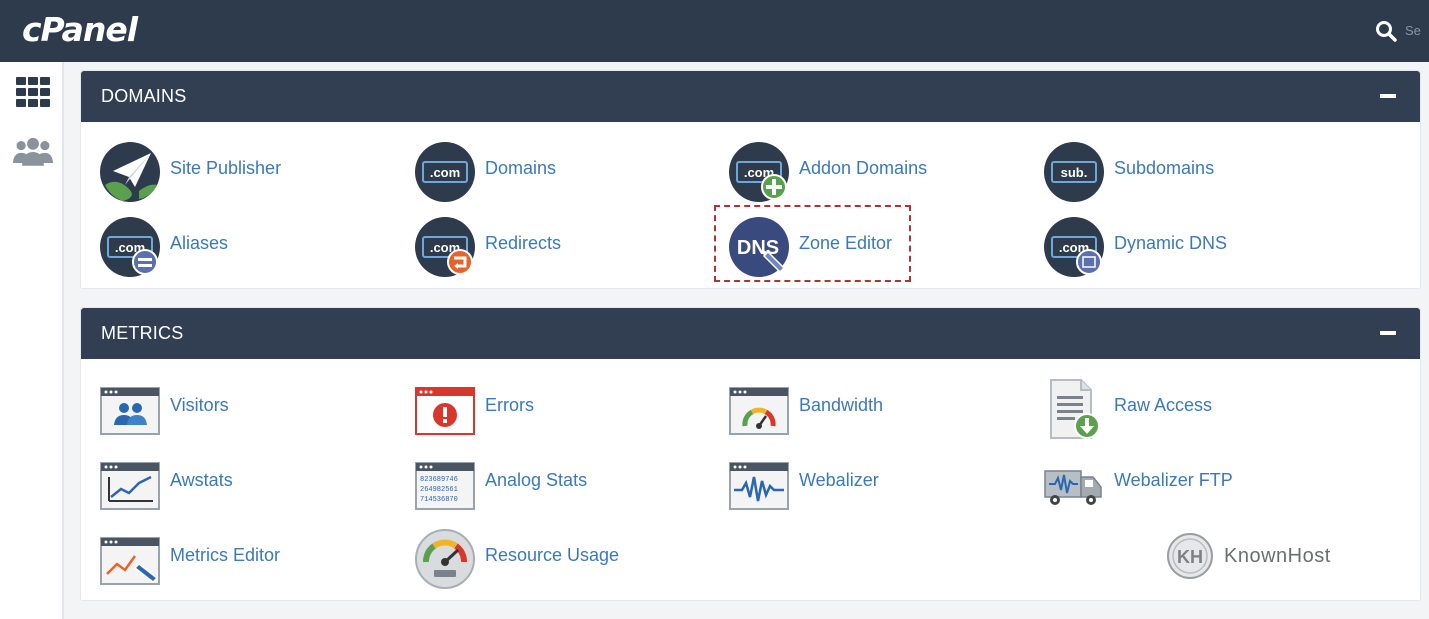 The image size is (1429, 619). Describe the element at coordinates (1073, 487) in the screenshot. I see `webalizer-ftp-truck-icon` at that location.